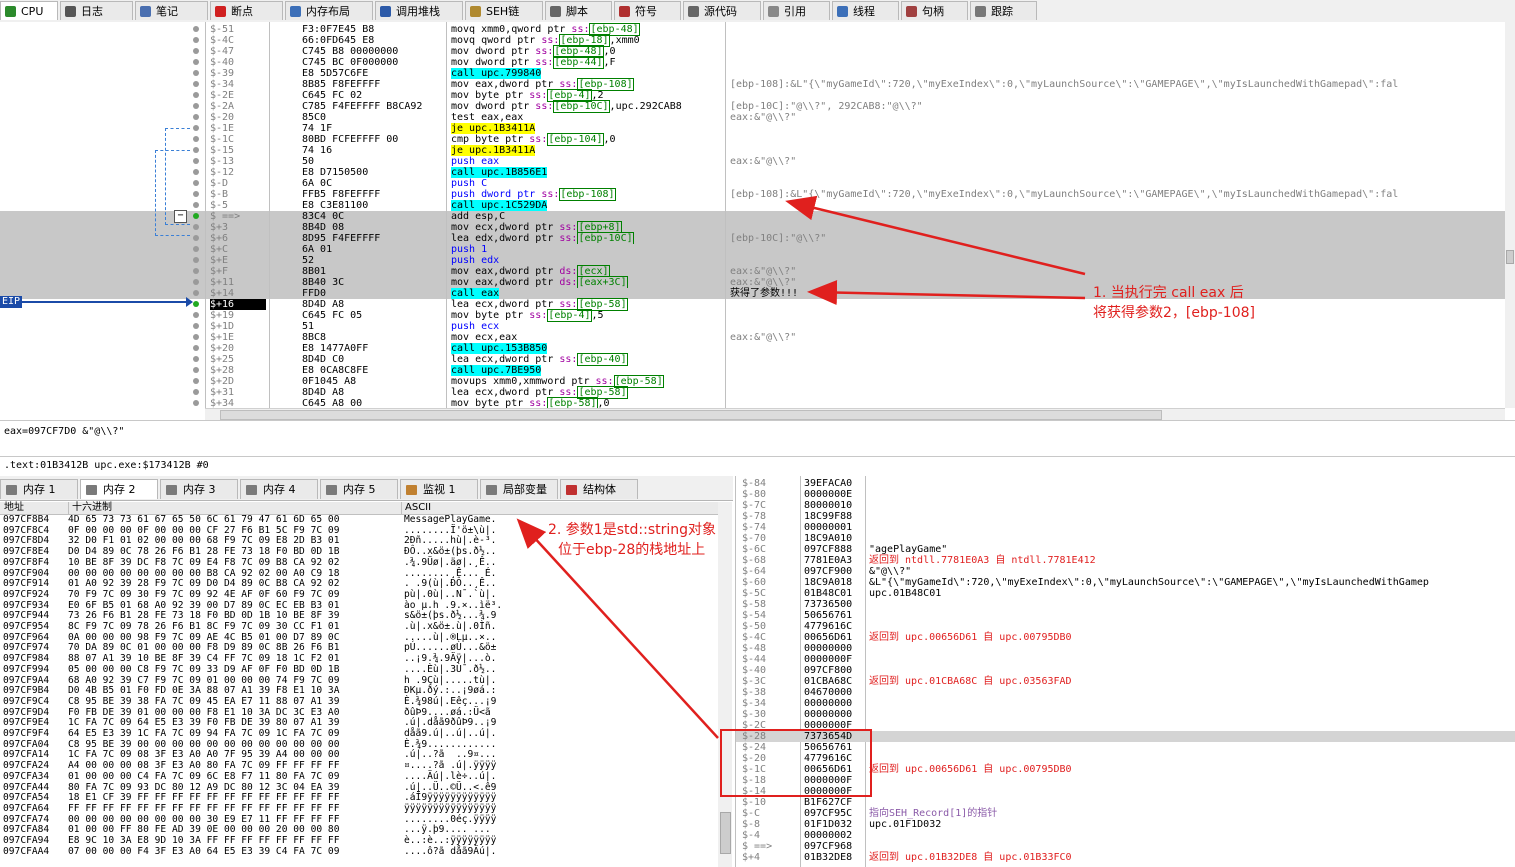  What do you see at coordinates (1125, 802) in the screenshot?
I see `stack-row: $-10 B1F627CF` at bounding box center [1125, 802].